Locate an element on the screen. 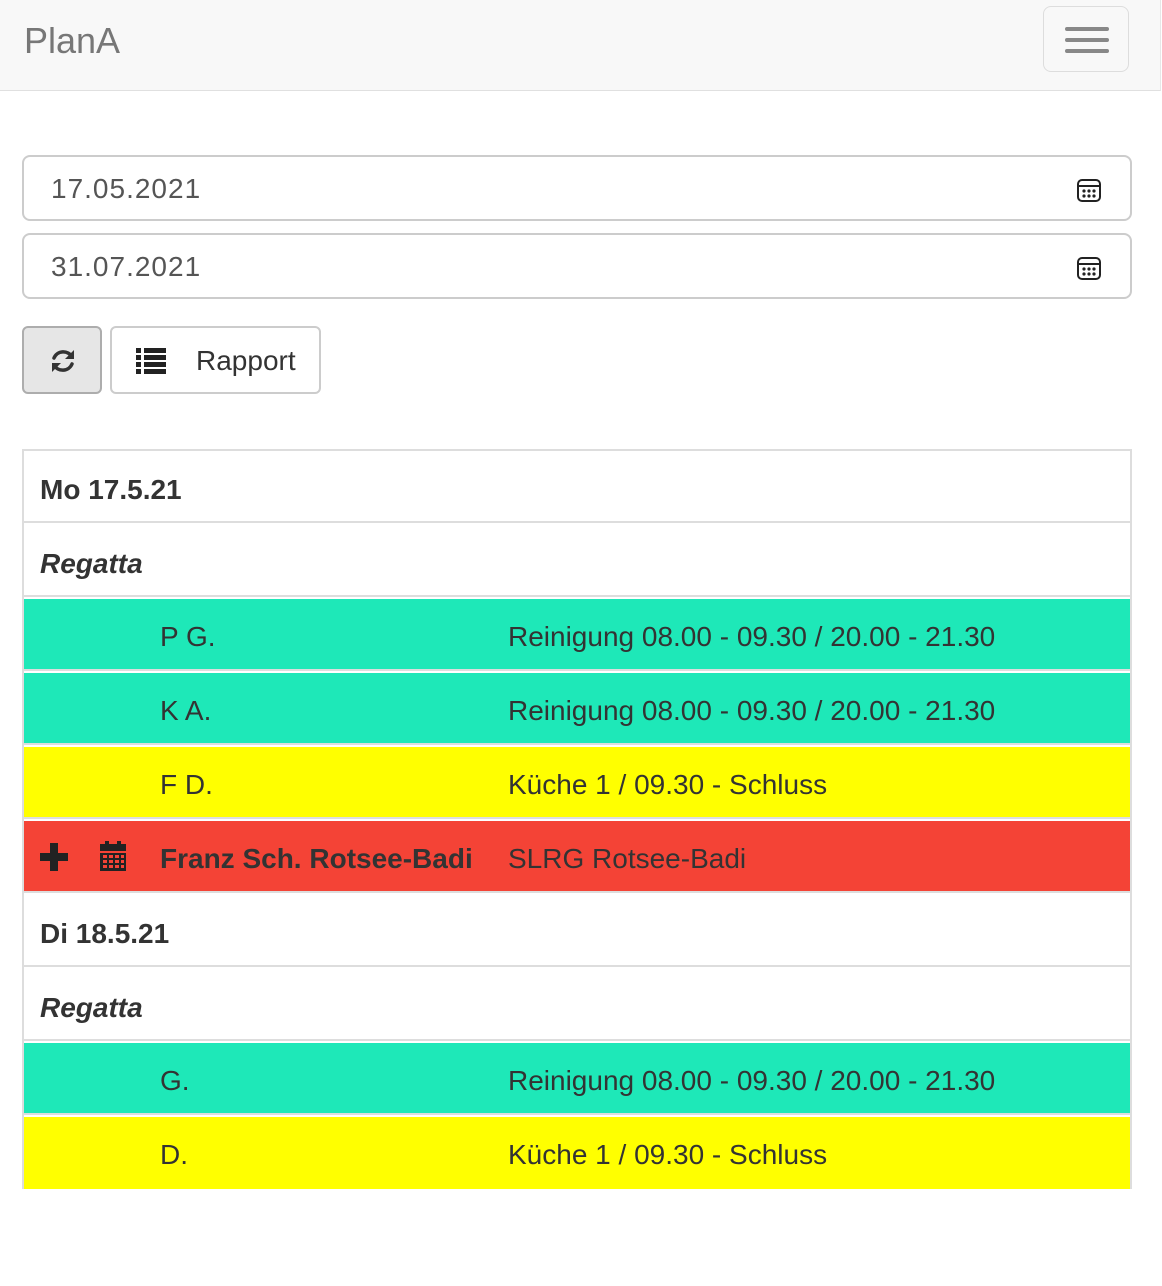 This screenshot has height=1286, width=1162. to-date-value: 31.07.2021 is located at coordinates (126, 266).